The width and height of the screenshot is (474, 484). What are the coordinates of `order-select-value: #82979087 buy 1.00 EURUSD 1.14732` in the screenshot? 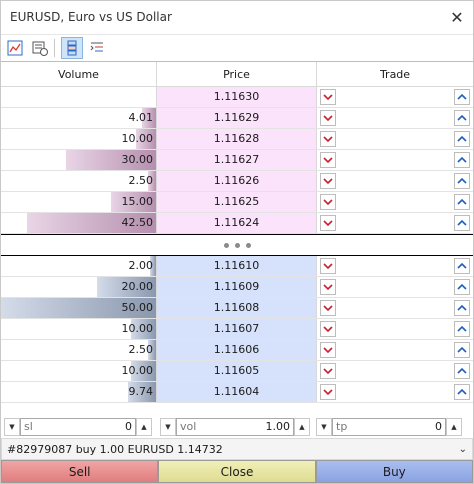 It's located at (115, 449).